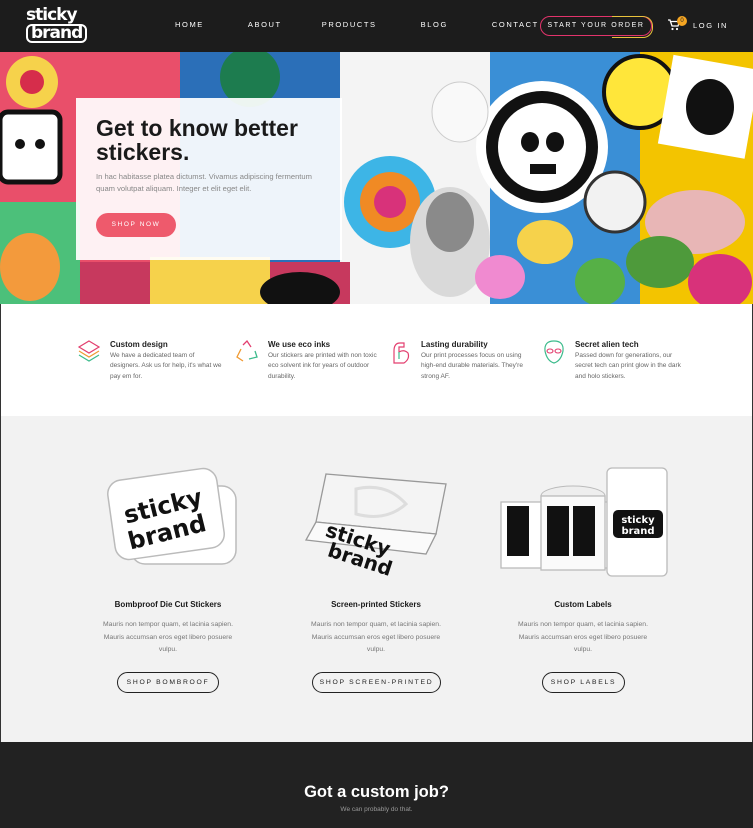 Image resolution: width=753 pixels, height=828 pixels. I want to click on logo-line-1: sticky, so click(52, 15).